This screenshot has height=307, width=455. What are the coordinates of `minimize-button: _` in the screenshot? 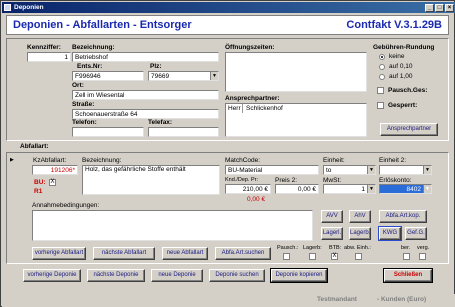 It's located at (429, 8).